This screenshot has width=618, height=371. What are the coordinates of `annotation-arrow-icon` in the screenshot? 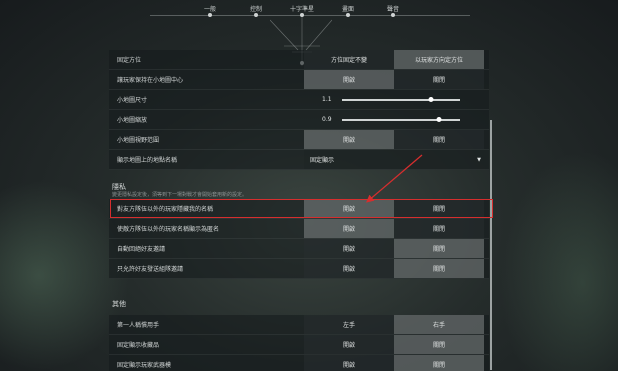 It's located at (394, 178).